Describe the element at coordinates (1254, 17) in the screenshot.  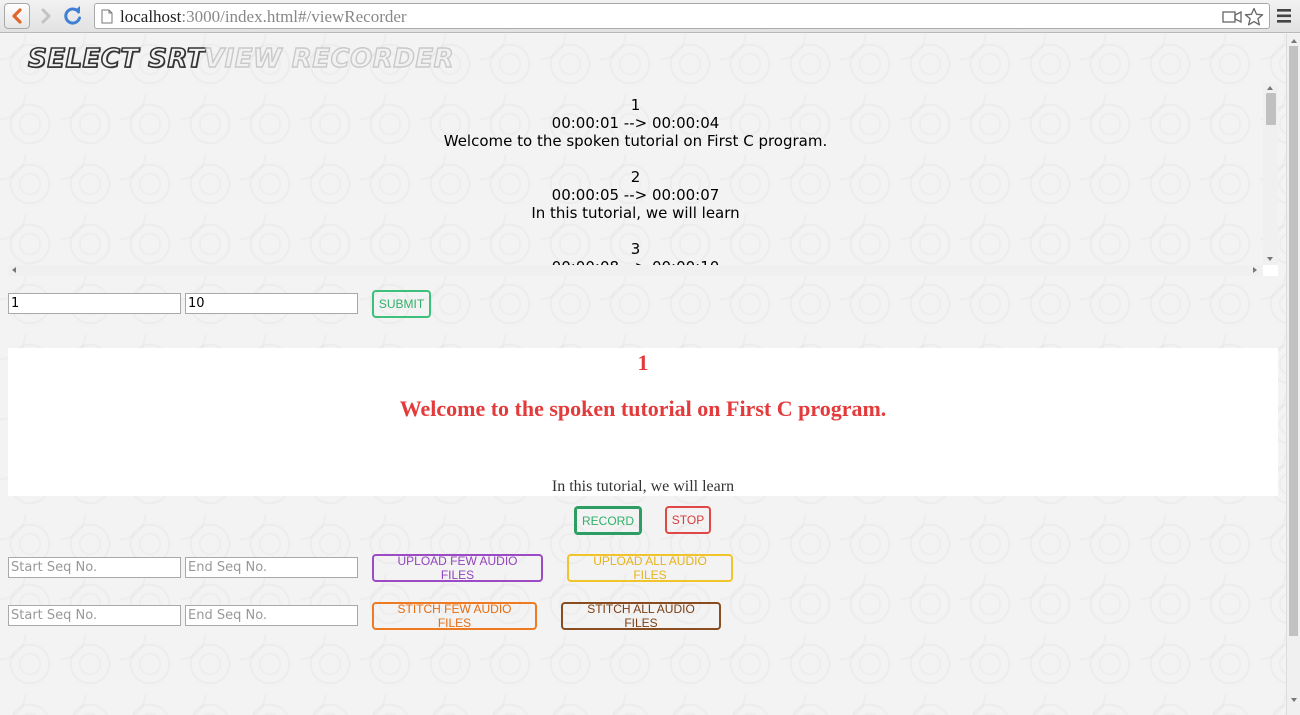
I see `bookmark-star-icon` at that location.